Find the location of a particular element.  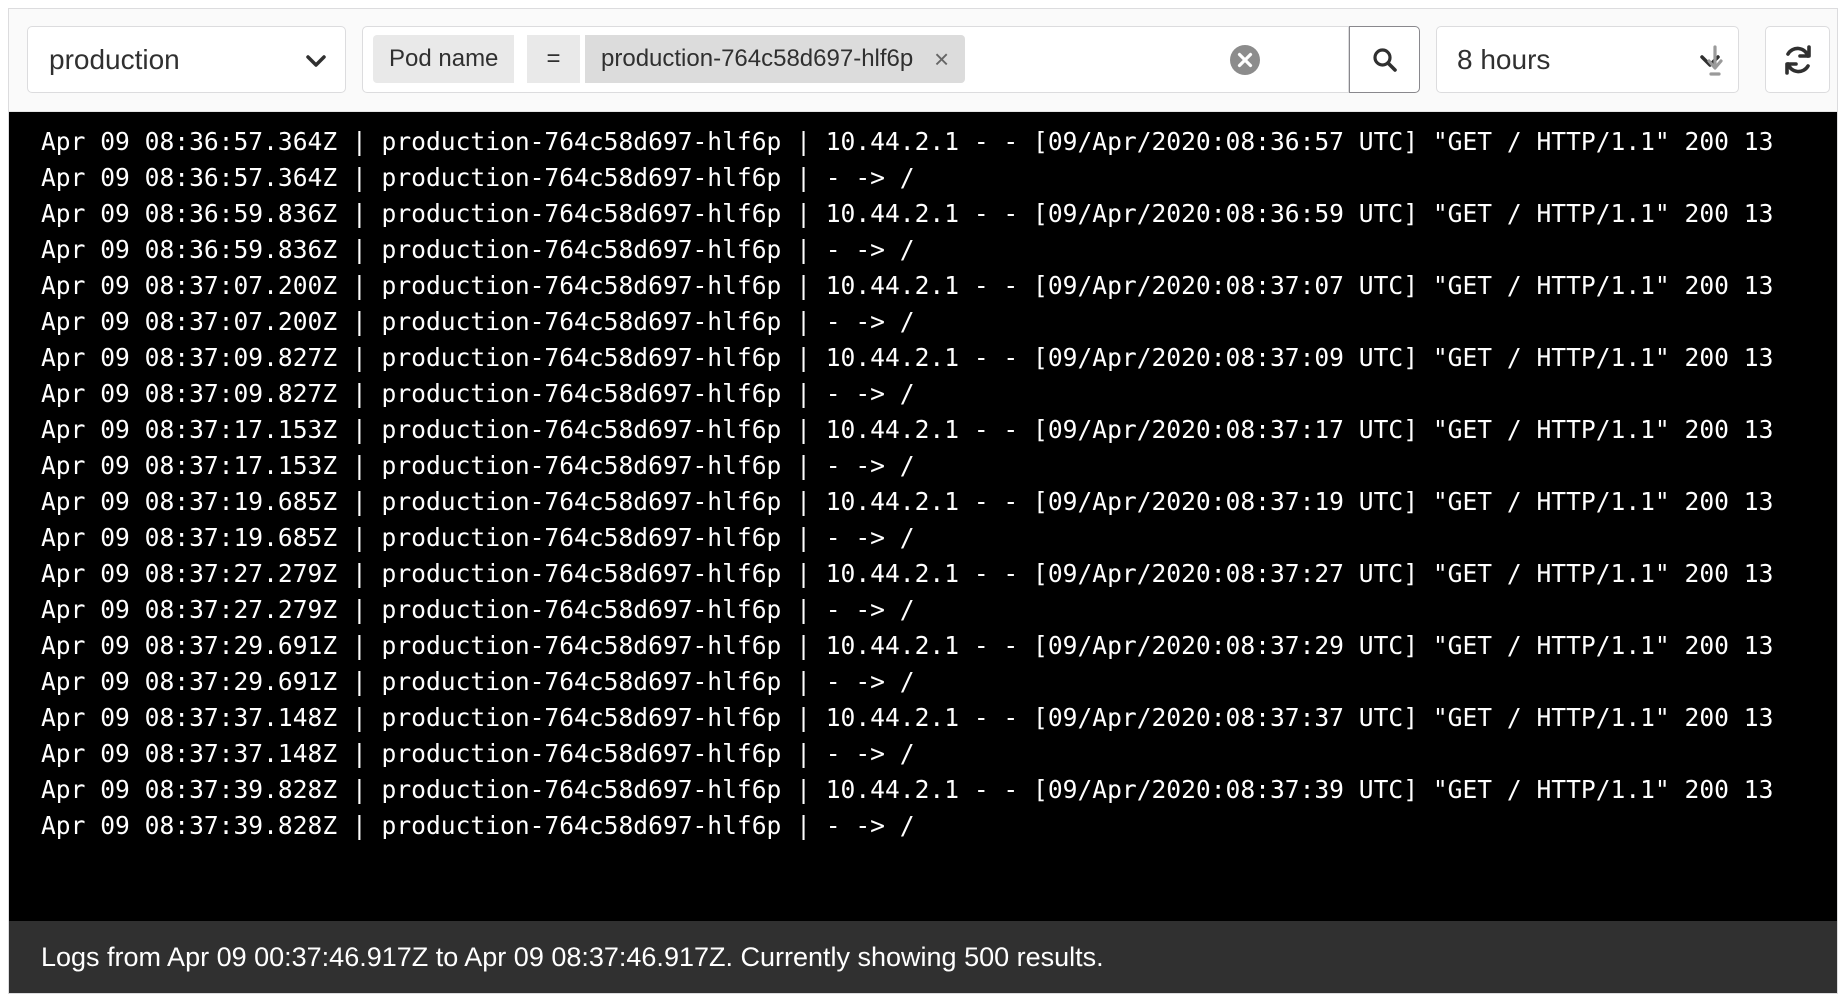

search-icon is located at coordinates (1385, 60).